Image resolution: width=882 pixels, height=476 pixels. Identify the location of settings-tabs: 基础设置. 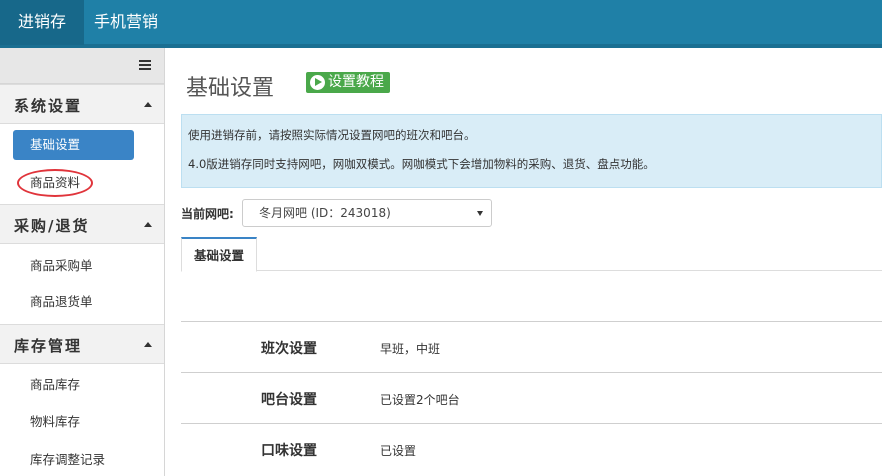
(531, 254).